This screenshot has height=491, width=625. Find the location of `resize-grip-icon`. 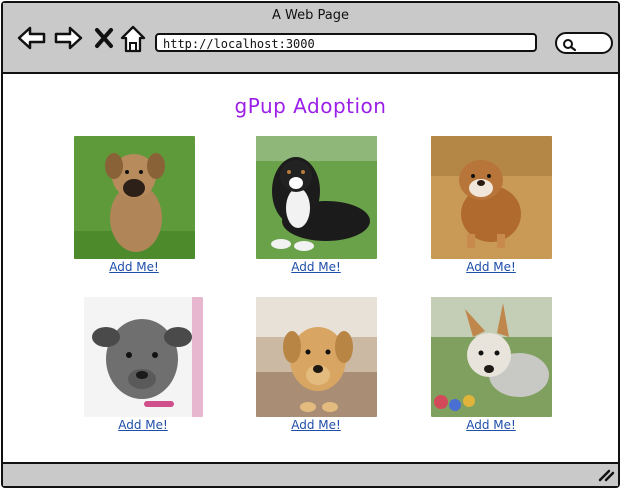

resize-grip-icon is located at coordinates (606, 475).